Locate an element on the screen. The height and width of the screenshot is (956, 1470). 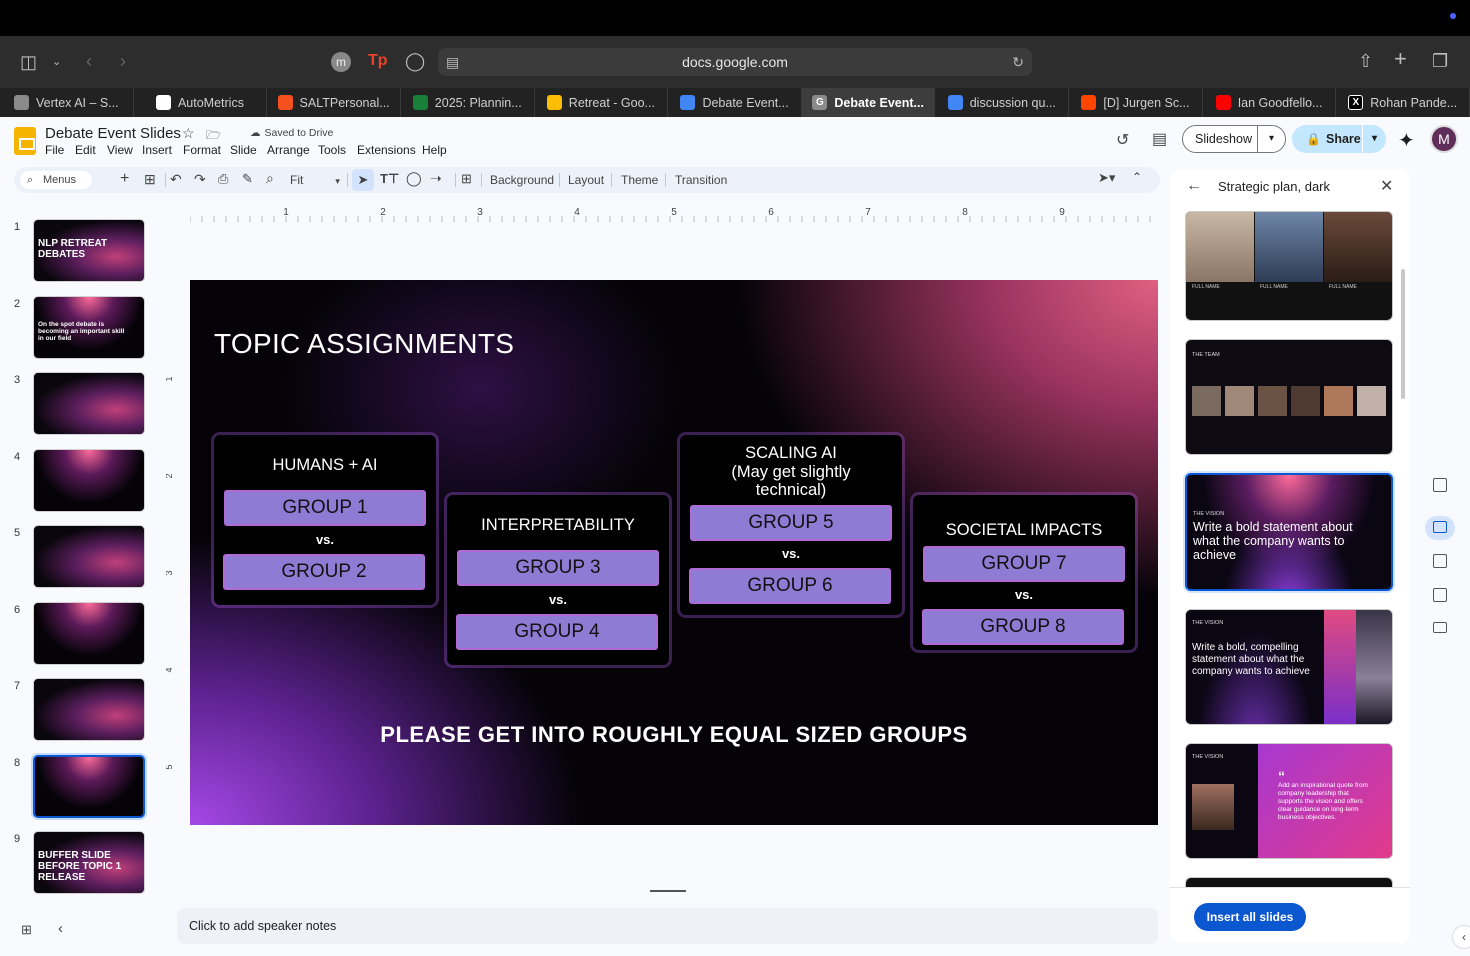
menu-format: Format is located at coordinates (202, 150).